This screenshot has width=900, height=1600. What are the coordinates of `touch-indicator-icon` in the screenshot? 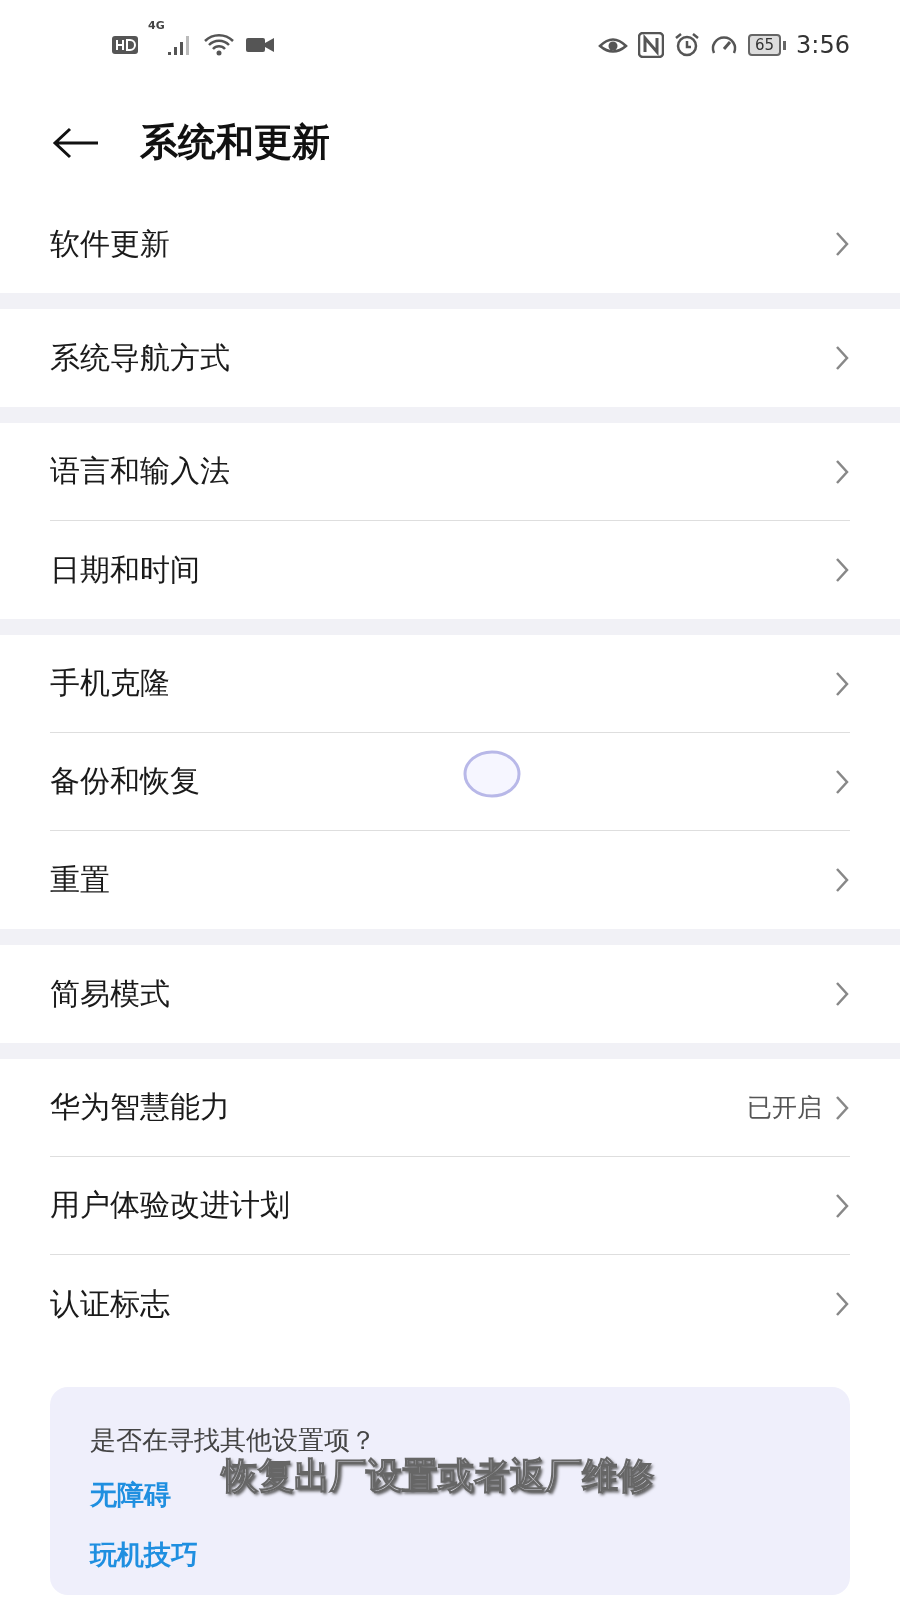 It's located at (492, 774).